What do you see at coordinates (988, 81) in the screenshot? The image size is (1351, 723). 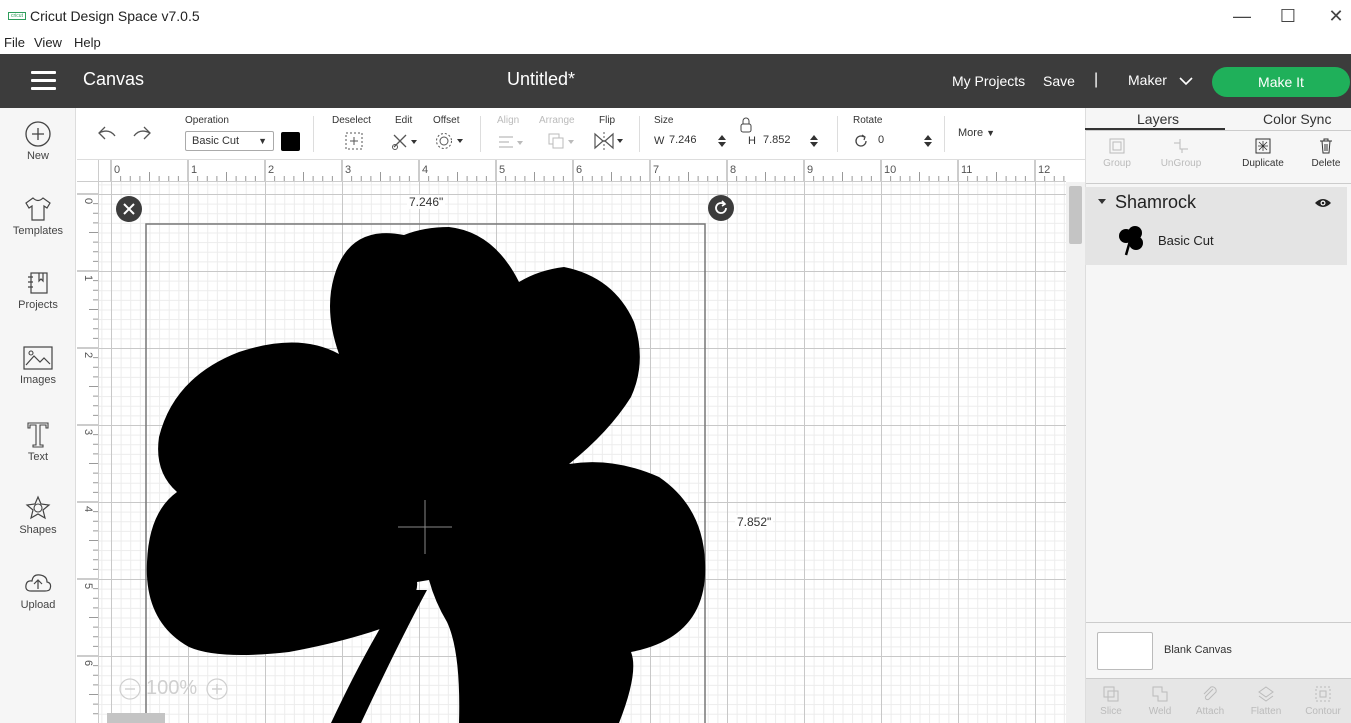 I see `my-projects-link: My Projects` at bounding box center [988, 81].